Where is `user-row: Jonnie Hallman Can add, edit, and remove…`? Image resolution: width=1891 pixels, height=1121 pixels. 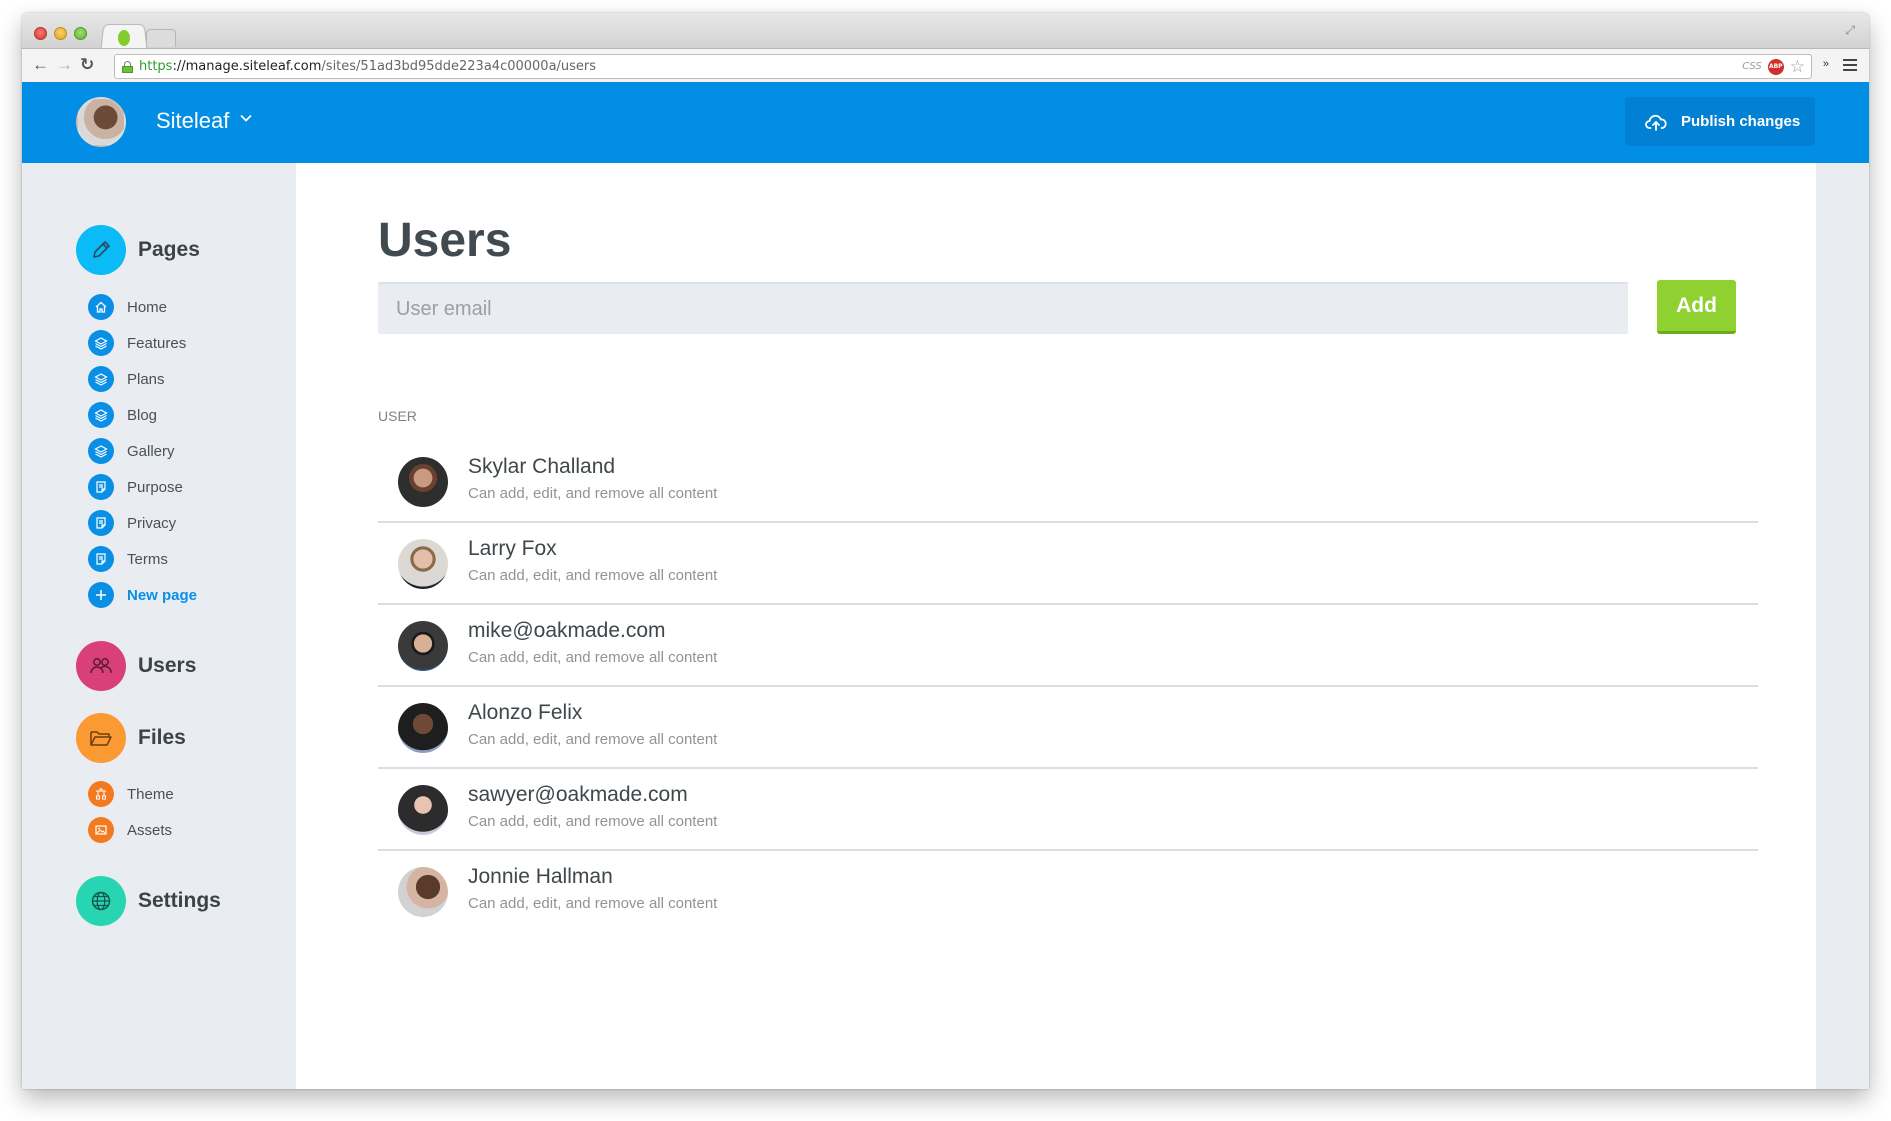 user-row: Jonnie Hallman Can add, edit, and remove… is located at coordinates (1068, 892).